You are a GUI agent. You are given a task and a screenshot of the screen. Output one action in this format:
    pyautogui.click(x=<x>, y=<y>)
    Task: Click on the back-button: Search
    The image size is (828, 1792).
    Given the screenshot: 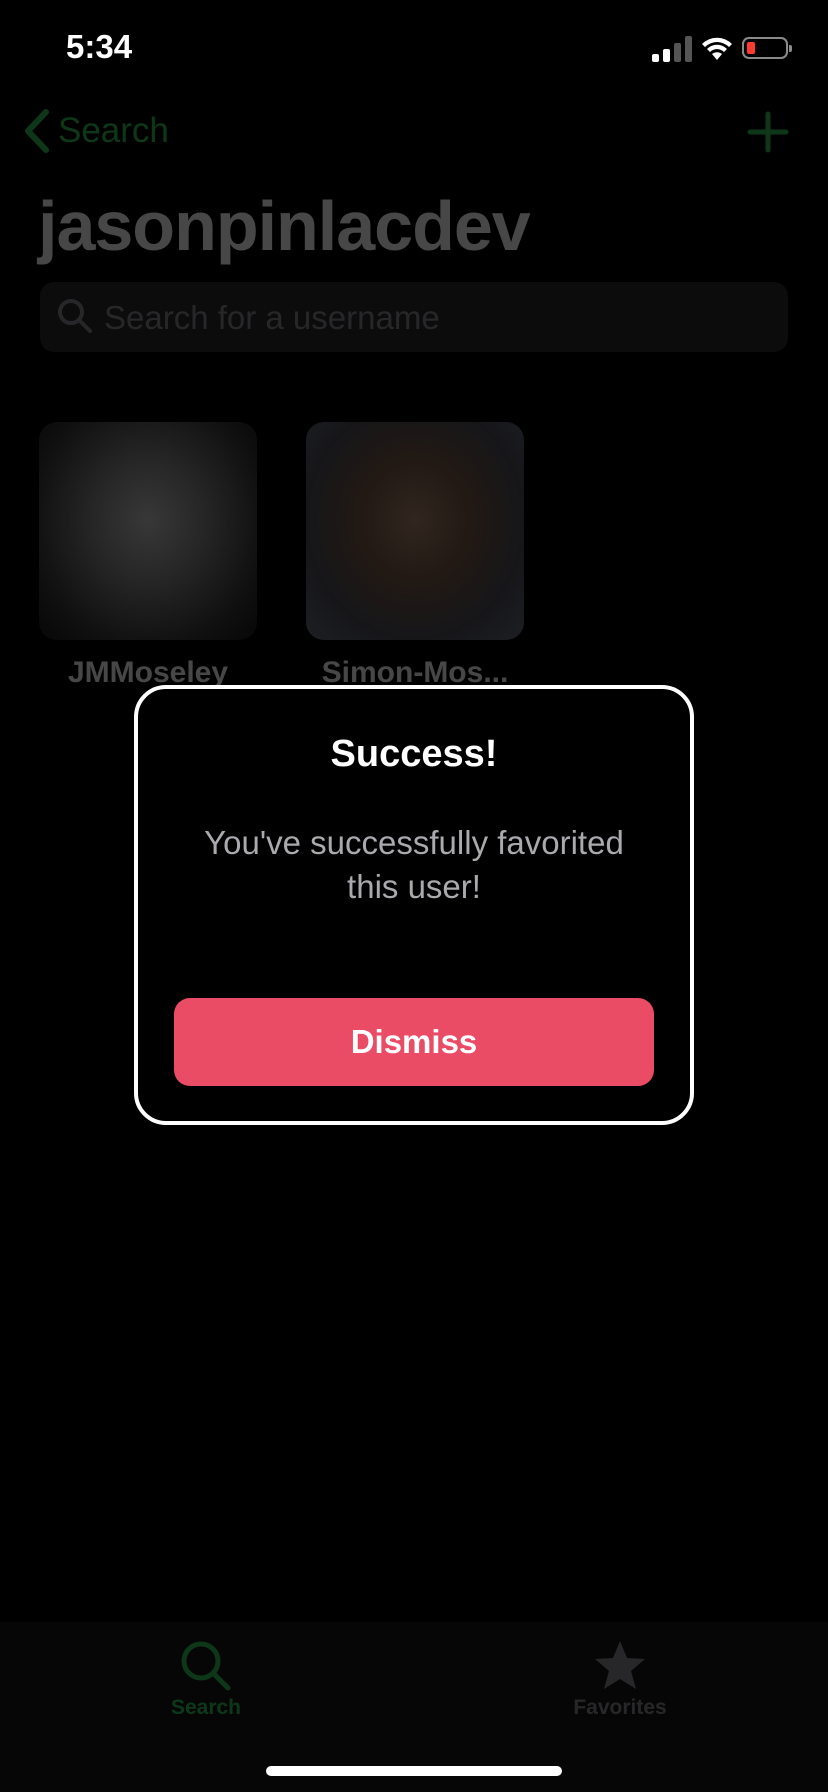 What is the action you would take?
    pyautogui.click(x=95, y=131)
    